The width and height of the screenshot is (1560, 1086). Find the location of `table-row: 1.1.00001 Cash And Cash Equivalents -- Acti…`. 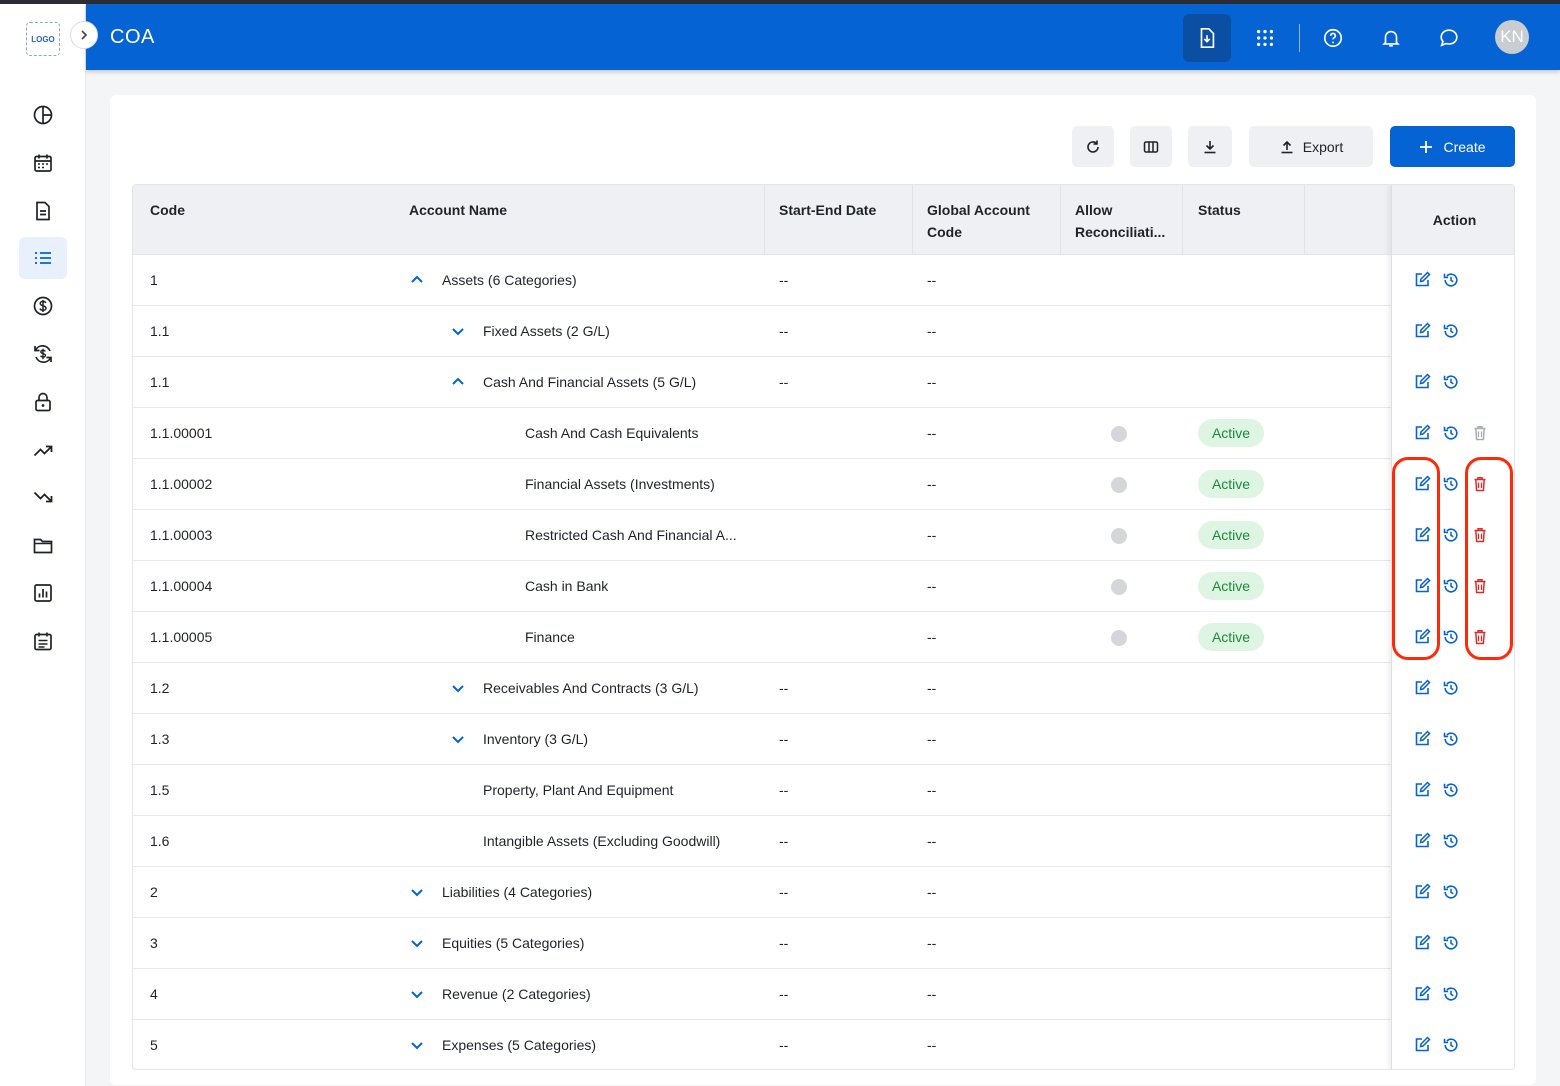

table-row: 1.1.00001 Cash And Cash Equivalents -- Acti… is located at coordinates (823, 433).